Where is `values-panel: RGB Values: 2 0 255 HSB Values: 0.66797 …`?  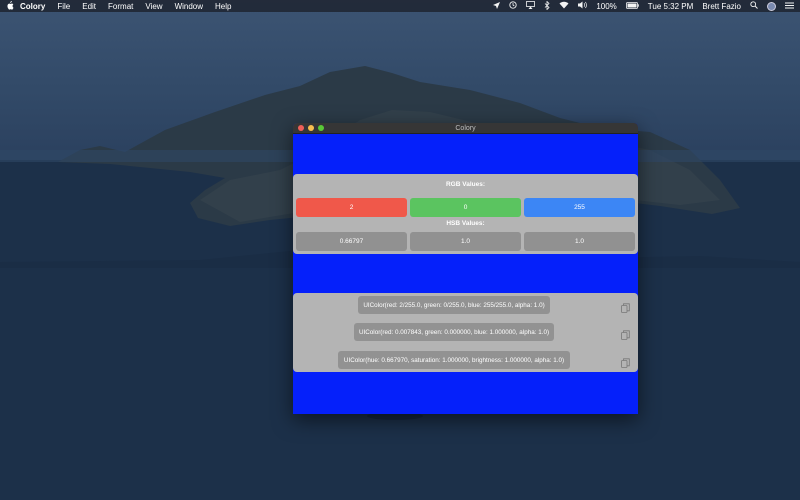 values-panel: RGB Values: 2 0 255 HSB Values: 0.66797 … is located at coordinates (465, 214).